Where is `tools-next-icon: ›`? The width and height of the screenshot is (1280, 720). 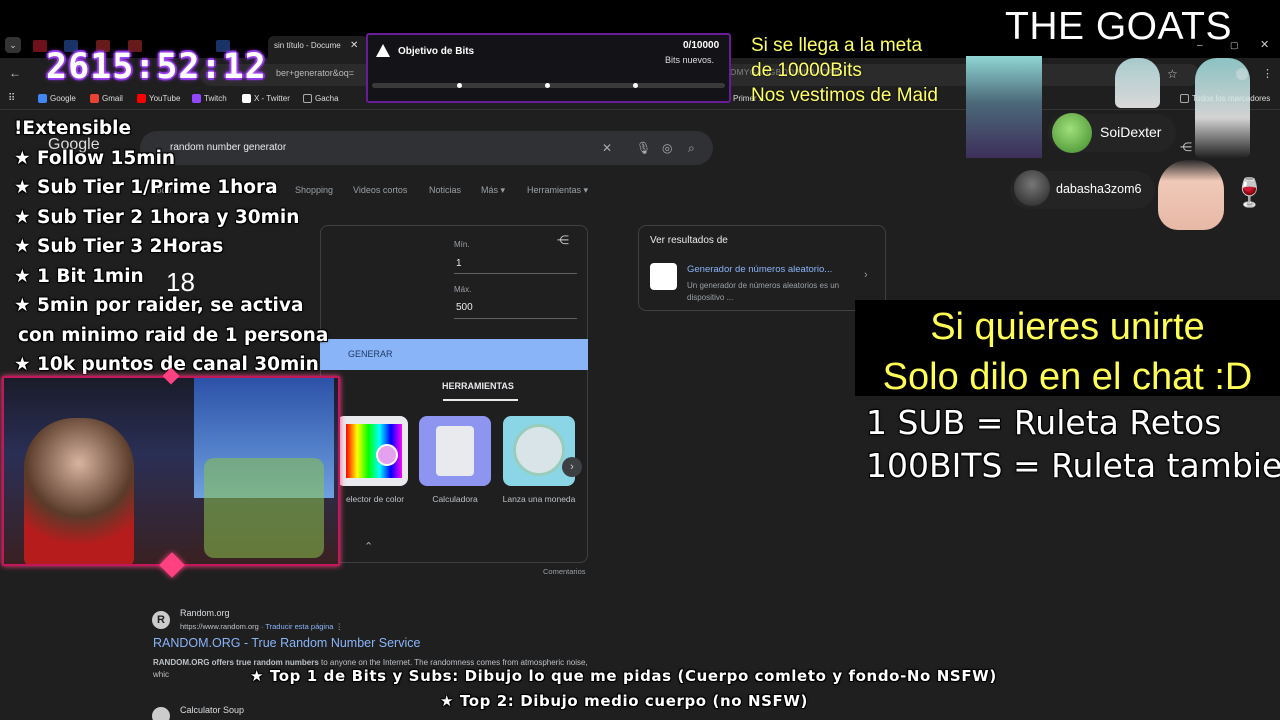 tools-next-icon: › is located at coordinates (572, 467).